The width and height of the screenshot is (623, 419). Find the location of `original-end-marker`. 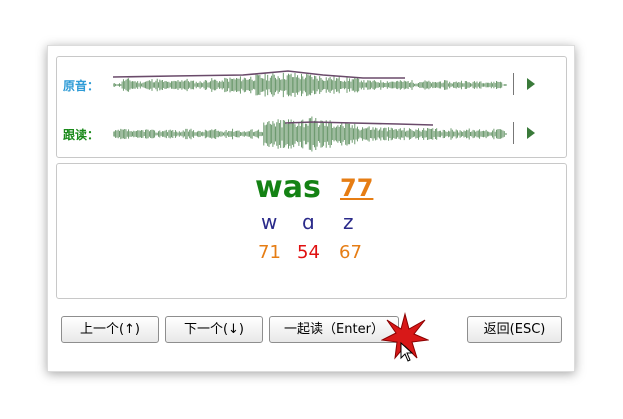

original-end-marker is located at coordinates (513, 84).